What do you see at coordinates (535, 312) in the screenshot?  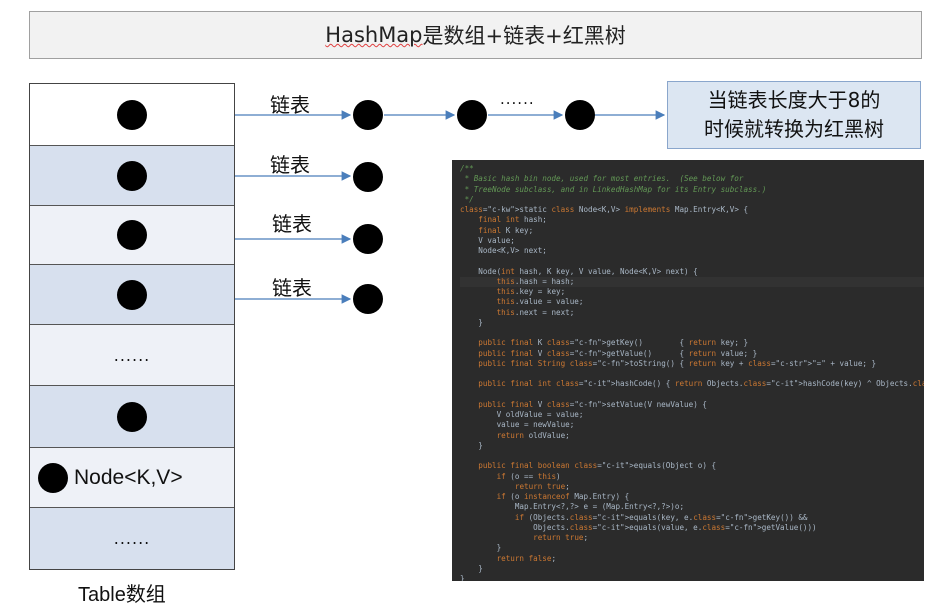 I see `code-line: this.next = next;` at bounding box center [535, 312].